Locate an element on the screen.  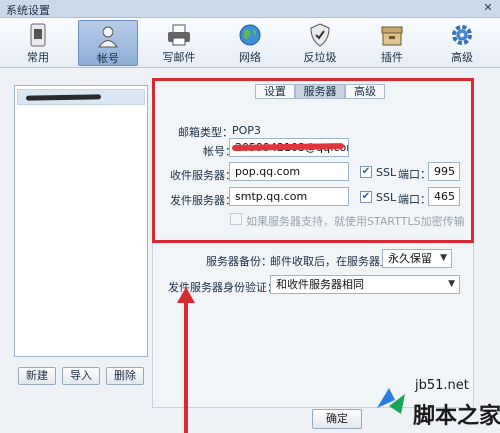
toolbar-item-account: 帐号 is located at coordinates (108, 43).